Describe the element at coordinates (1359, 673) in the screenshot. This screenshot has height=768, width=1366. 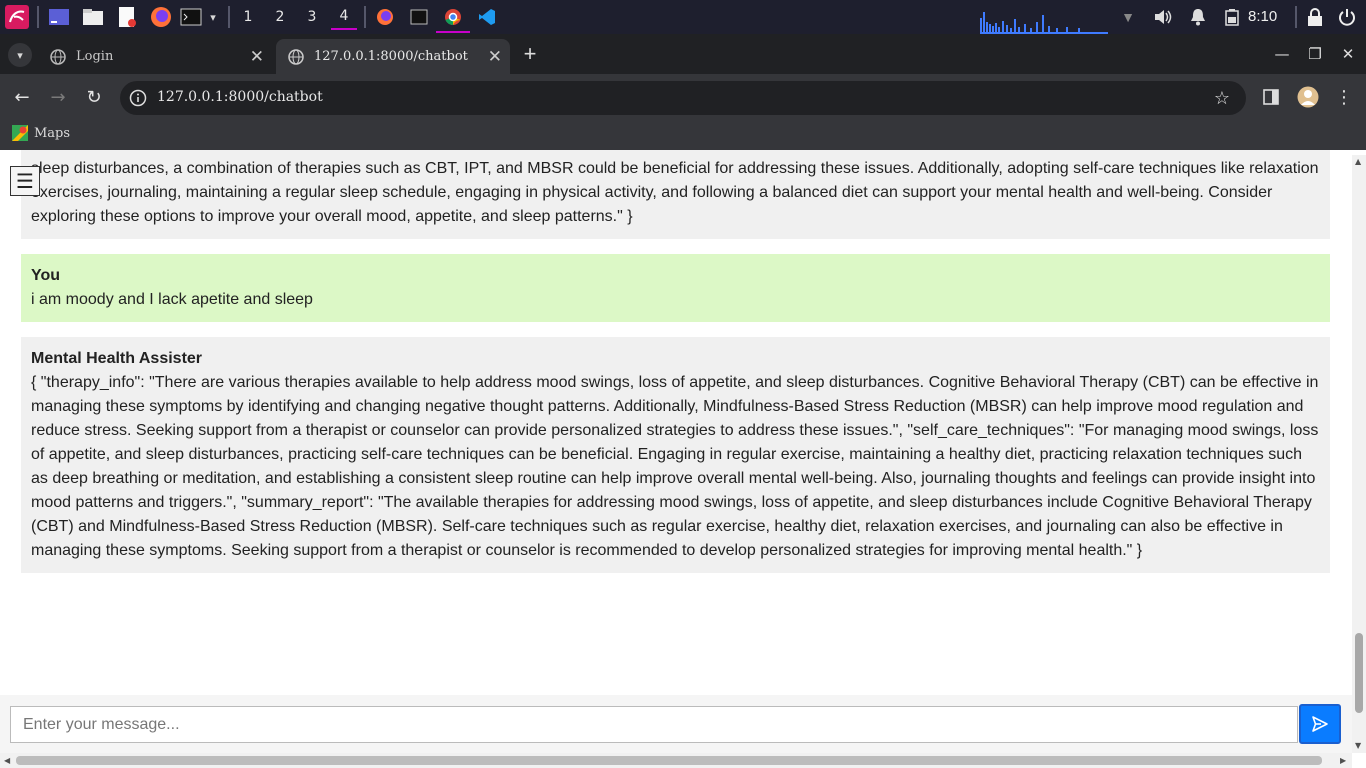
I see `vertical-scroll-thumb` at that location.